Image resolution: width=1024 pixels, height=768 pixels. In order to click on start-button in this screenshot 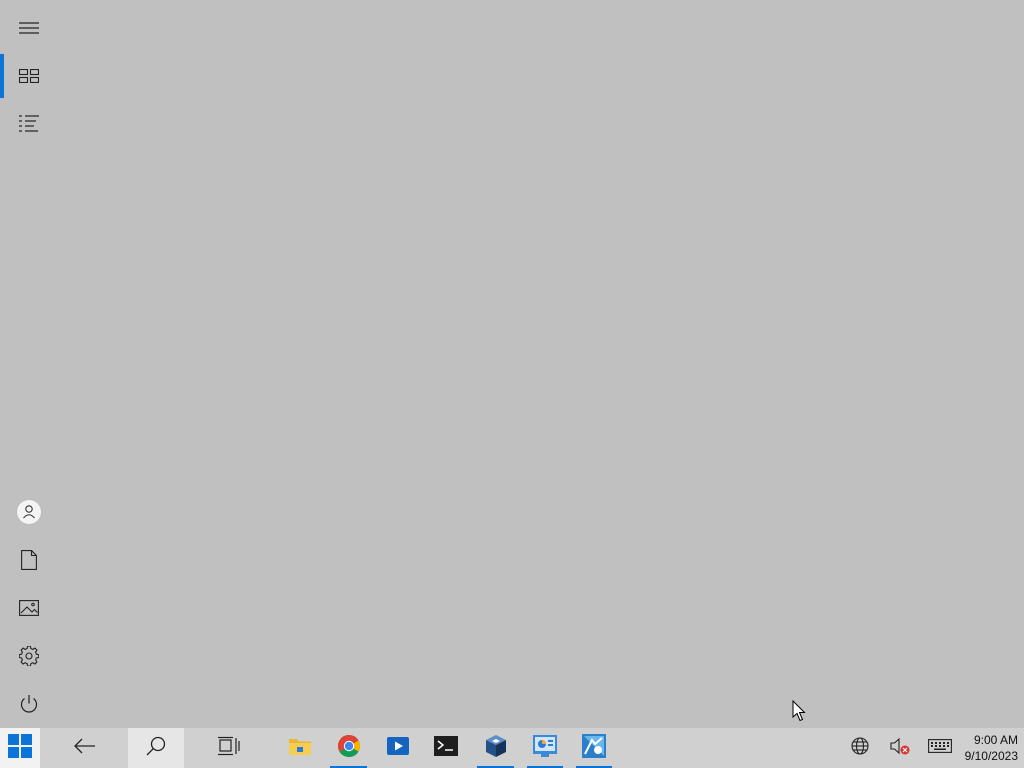, I will do `click(20, 748)`.